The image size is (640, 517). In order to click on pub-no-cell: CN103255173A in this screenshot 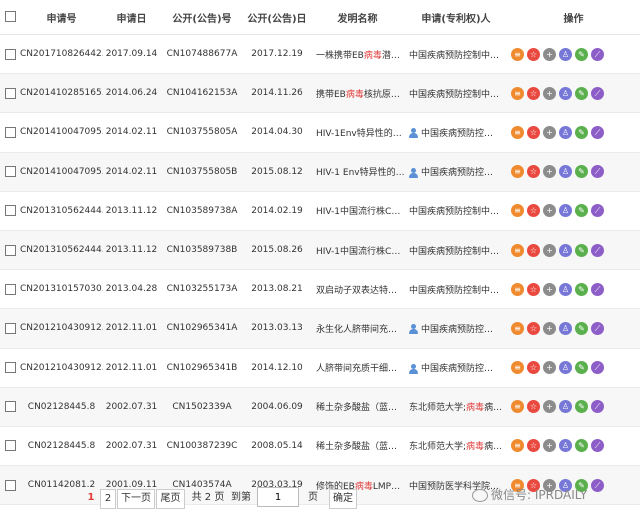, I will do `click(202, 289)`.